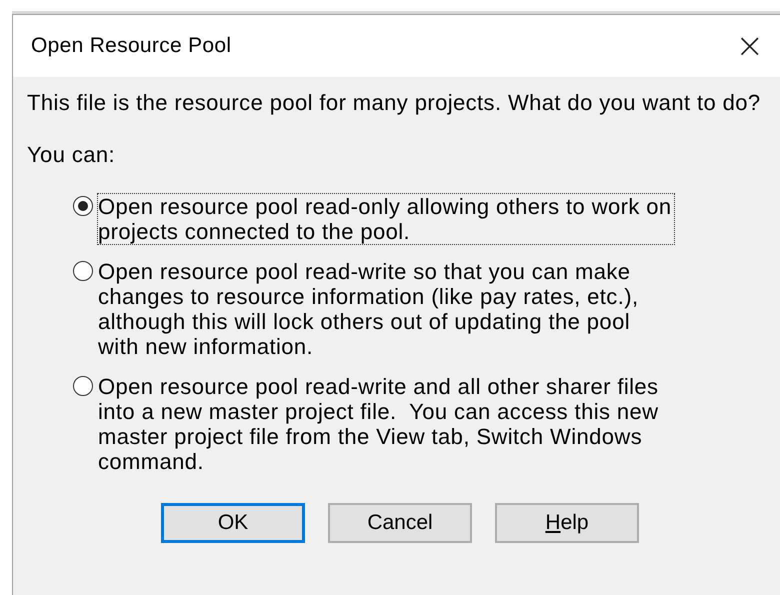  I want to click on option-label: Open resource pool read-write and all other sharer files into a new master project file. You can access this new master project file from the View tab, Switch Windows command., so click(379, 424).